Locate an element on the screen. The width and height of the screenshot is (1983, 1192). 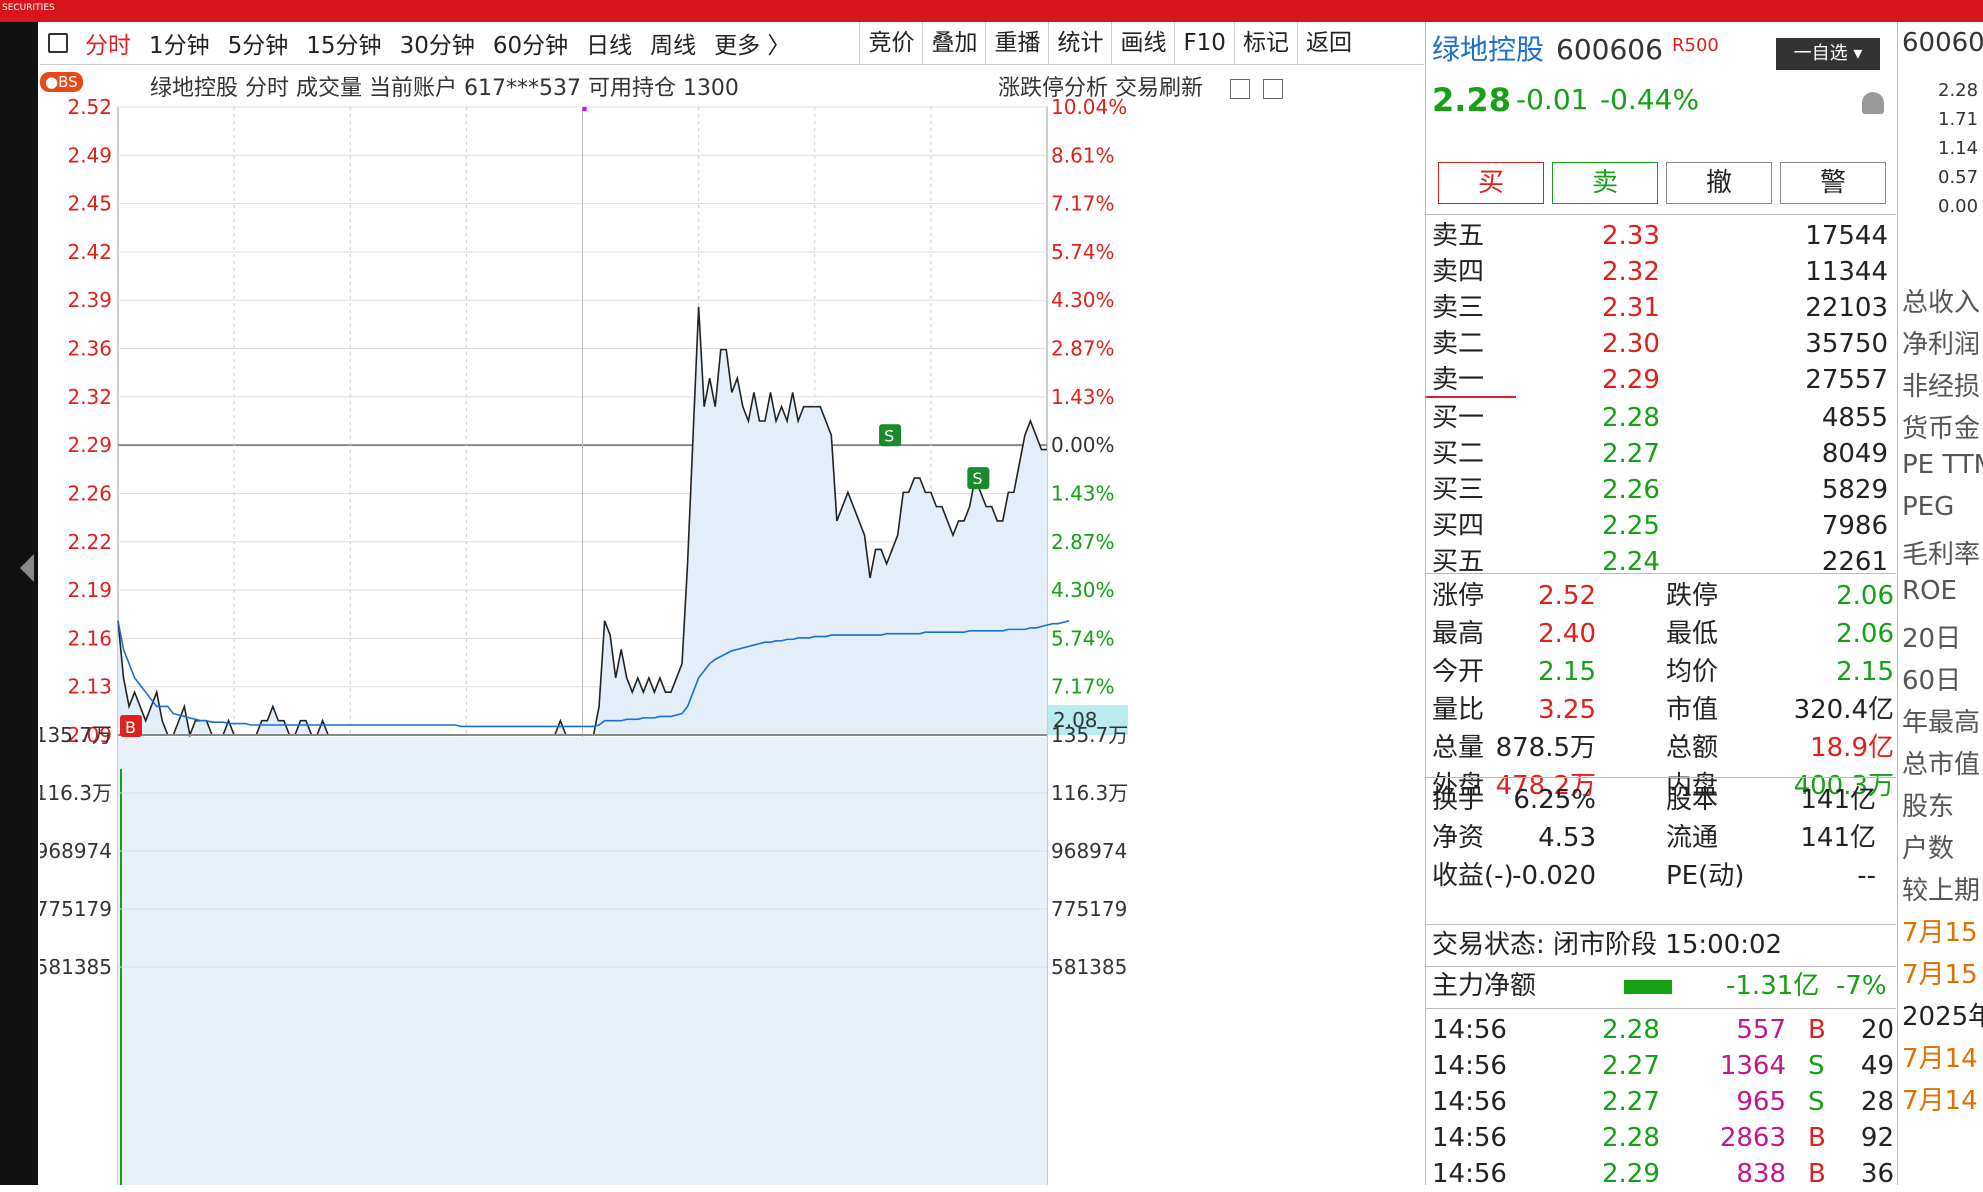
overlay-button: 叠加 is located at coordinates (953, 43).